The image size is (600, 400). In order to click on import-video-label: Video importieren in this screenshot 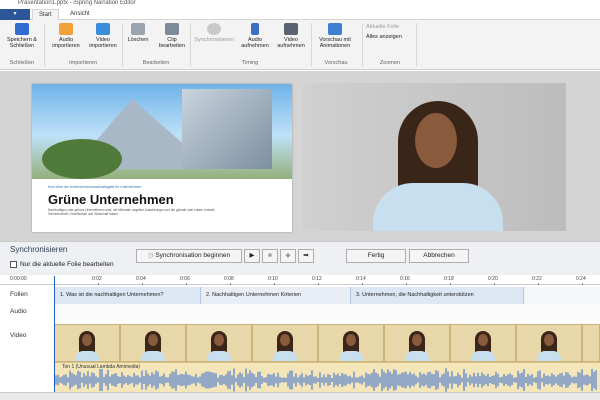, I will do `click(103, 43)`.